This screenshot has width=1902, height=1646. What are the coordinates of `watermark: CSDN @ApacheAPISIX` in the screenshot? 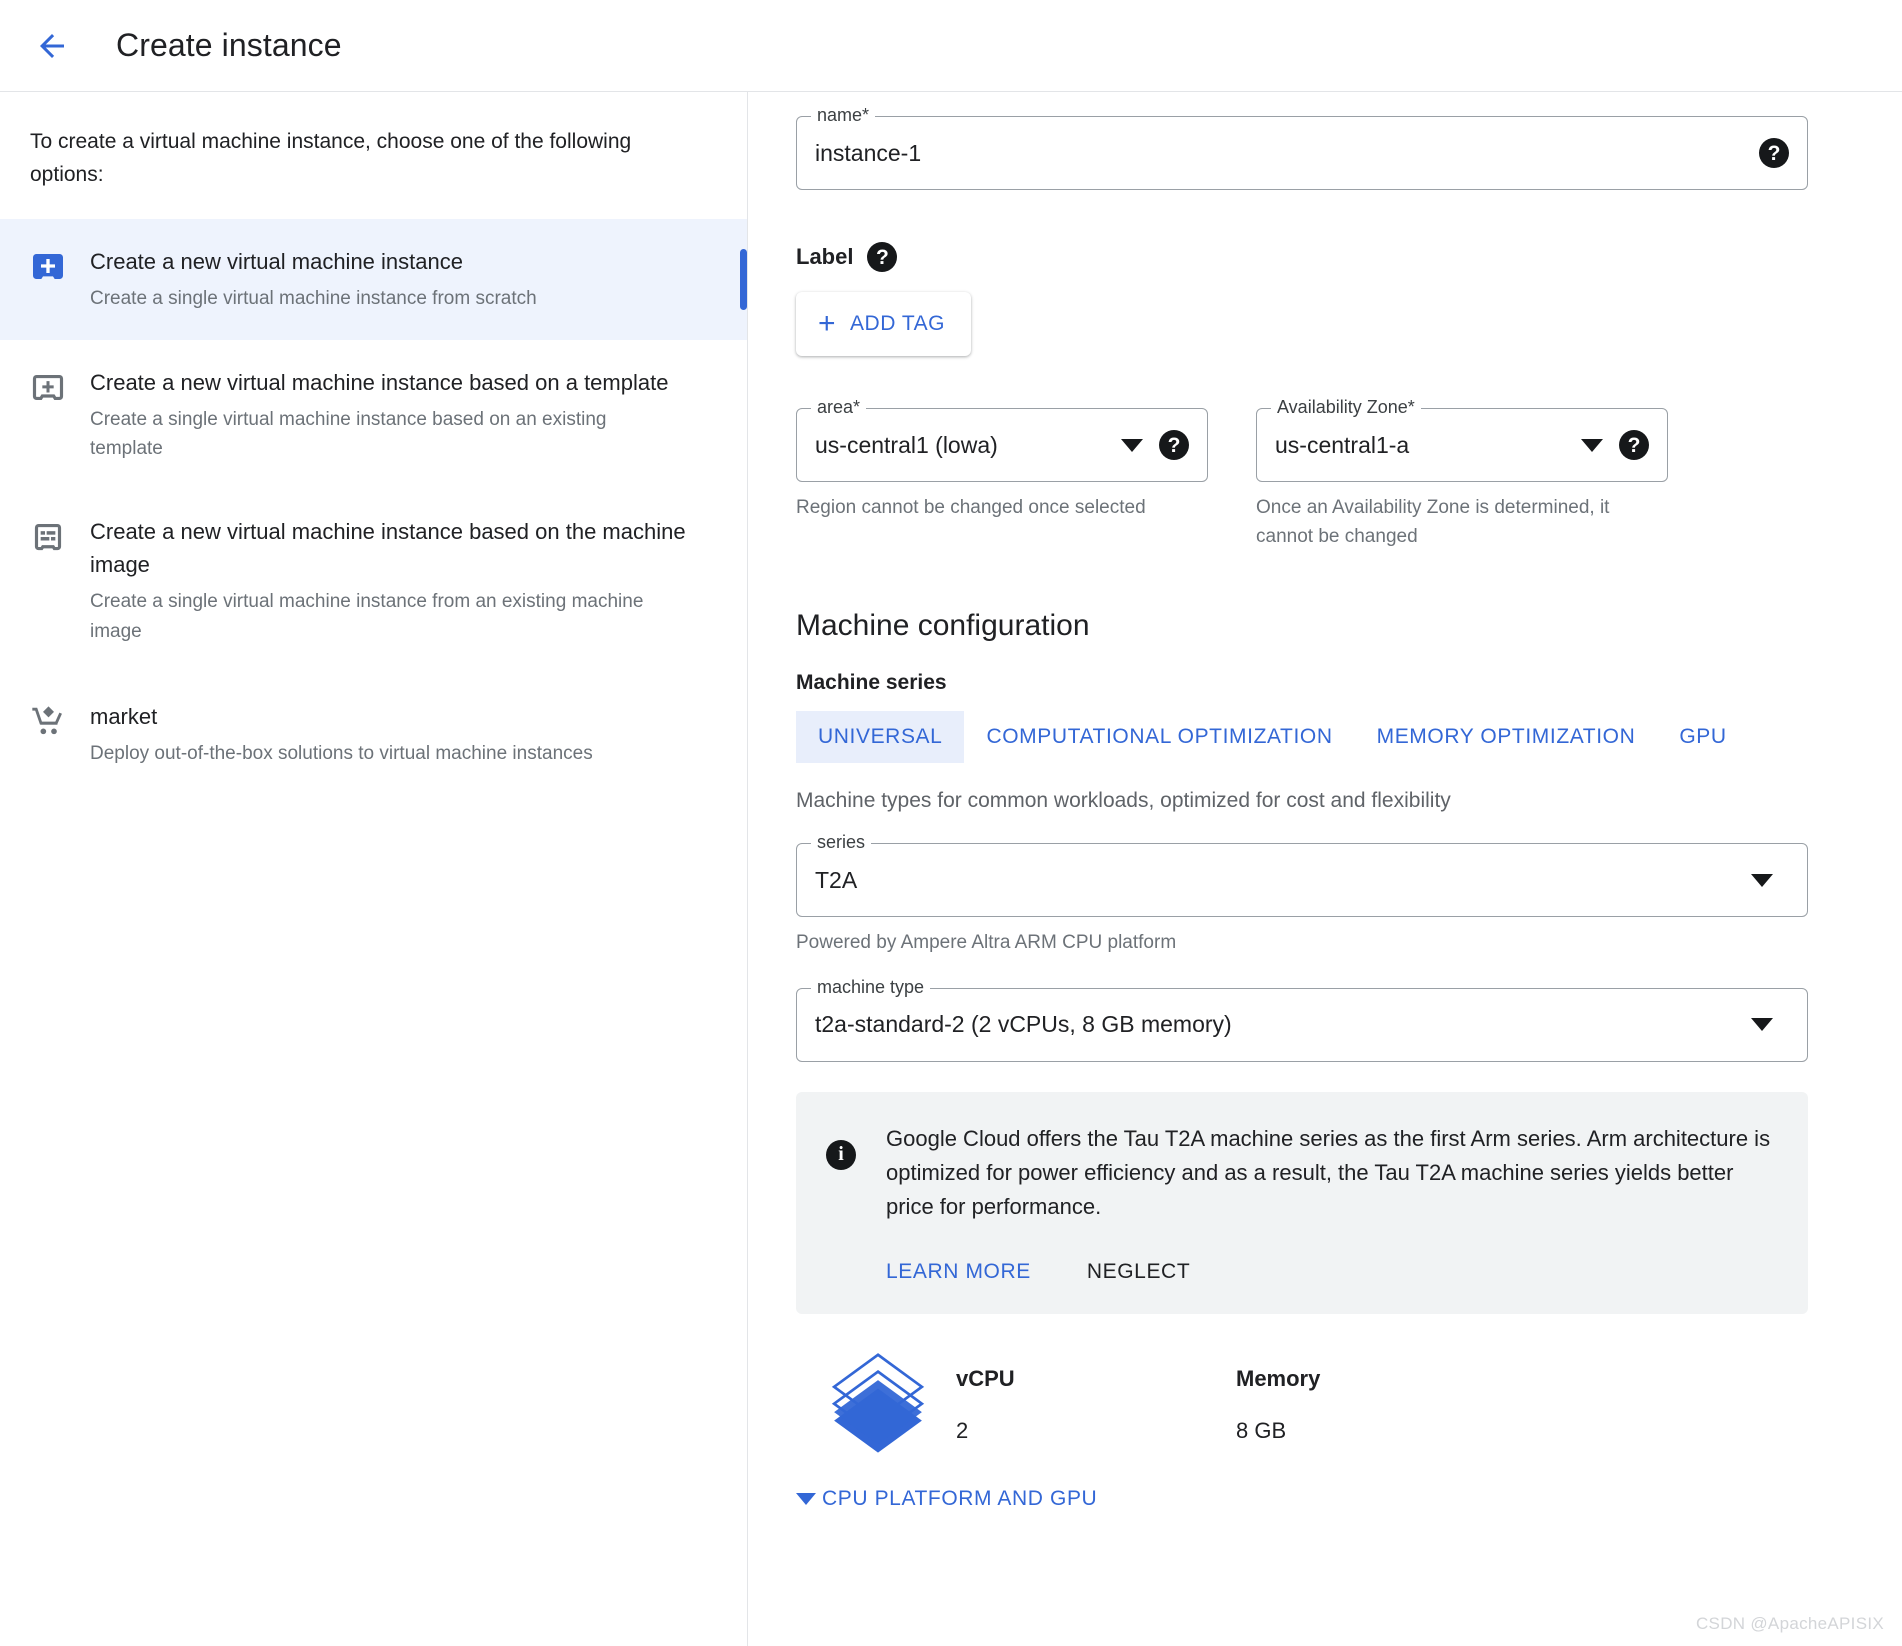 It's located at (1789, 1623).